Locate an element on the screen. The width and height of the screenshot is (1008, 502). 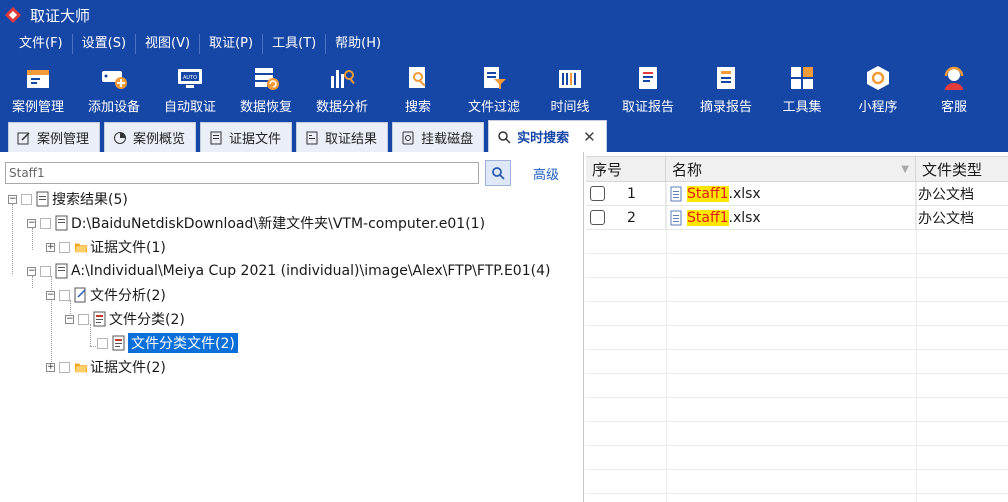
case-management-button: 案例管理 is located at coordinates (38, 89).